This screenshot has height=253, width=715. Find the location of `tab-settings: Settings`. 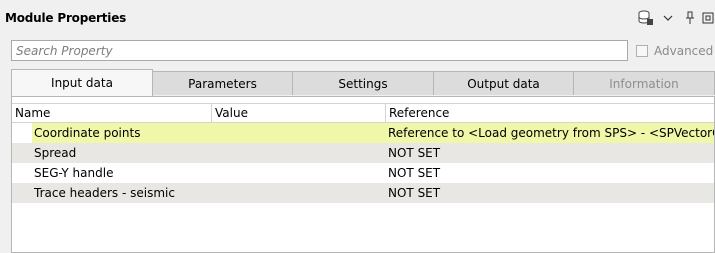

tab-settings: Settings is located at coordinates (363, 83).